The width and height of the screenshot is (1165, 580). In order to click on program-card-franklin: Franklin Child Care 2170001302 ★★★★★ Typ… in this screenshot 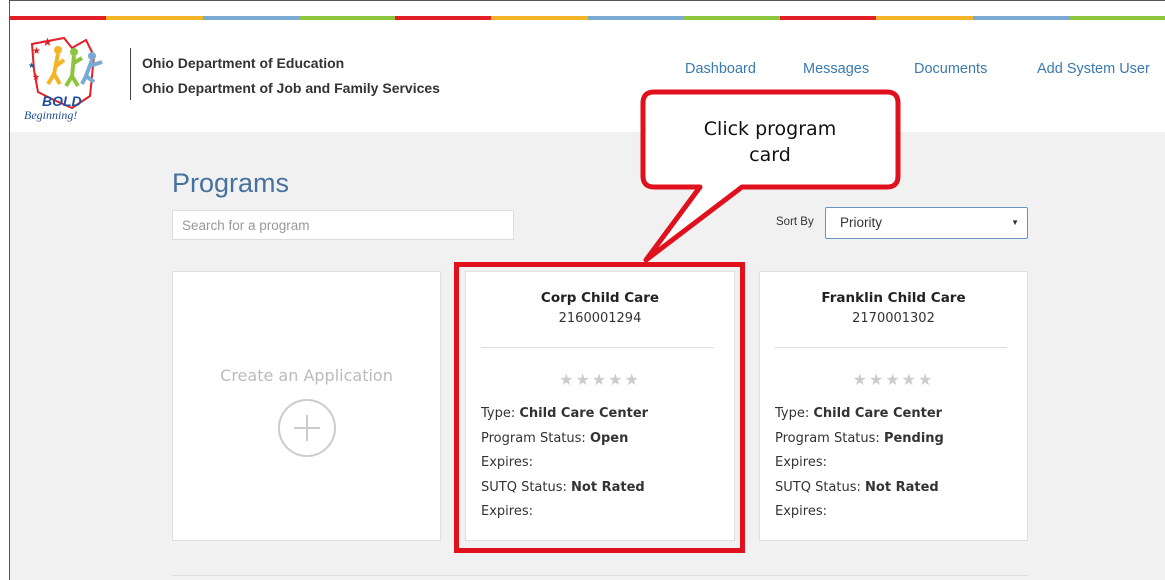, I will do `click(893, 406)`.